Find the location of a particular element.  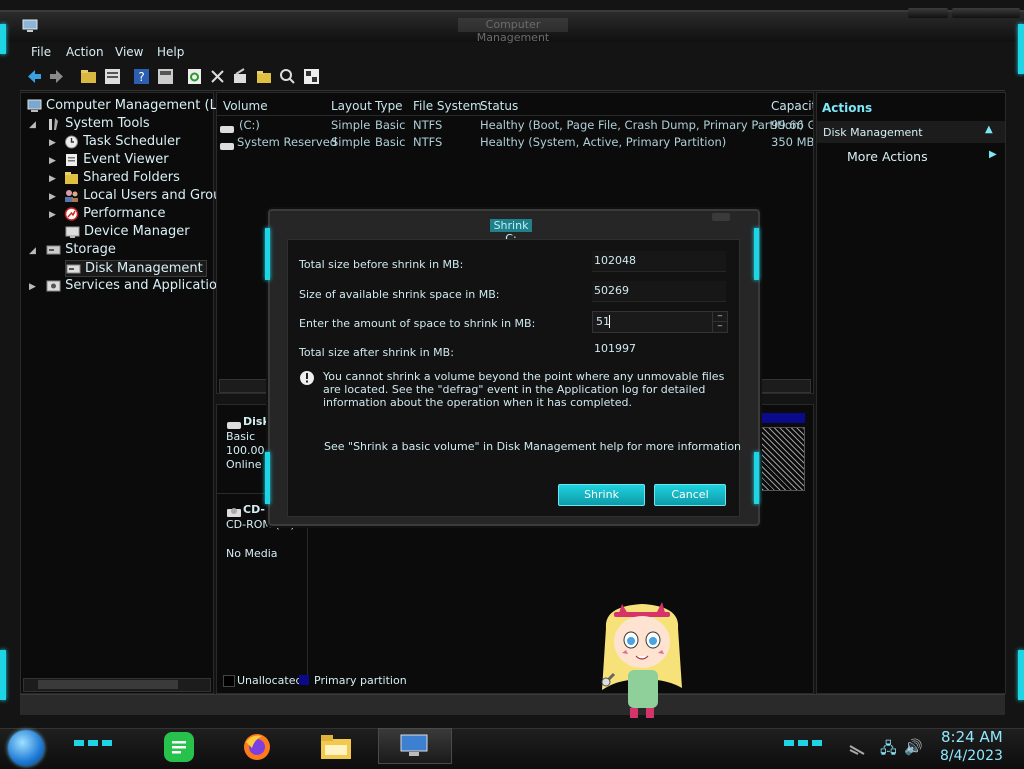

cdrom-info: CD-R CD-ROM (E:) No Media is located at coordinates (262, 591).